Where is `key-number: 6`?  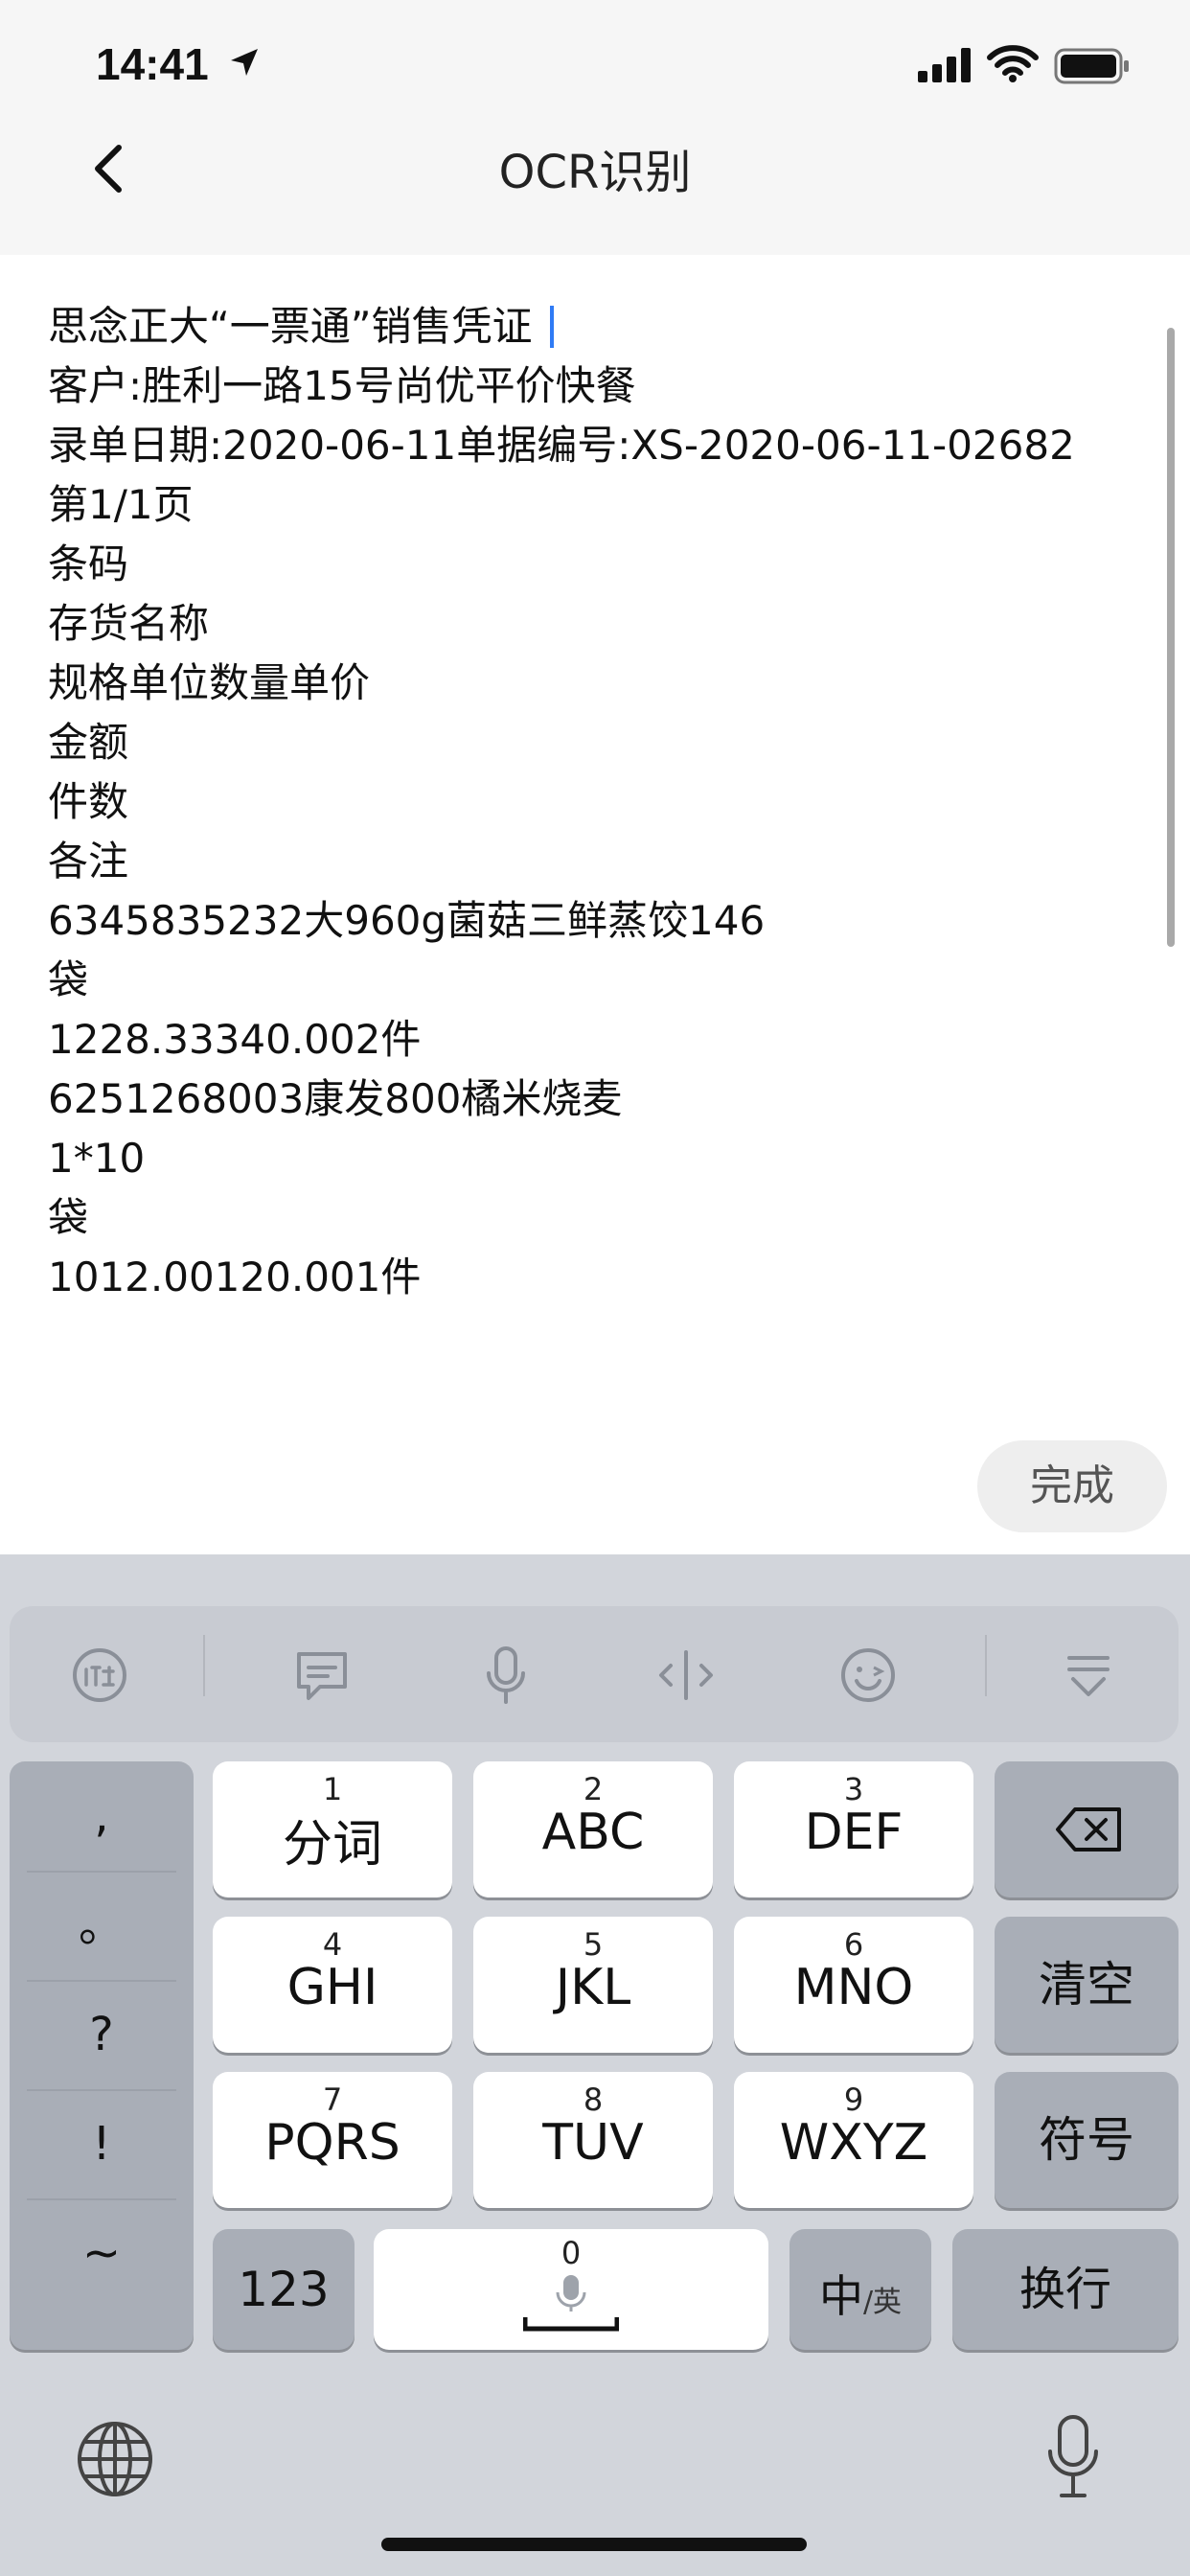
key-number: 6 is located at coordinates (854, 1944).